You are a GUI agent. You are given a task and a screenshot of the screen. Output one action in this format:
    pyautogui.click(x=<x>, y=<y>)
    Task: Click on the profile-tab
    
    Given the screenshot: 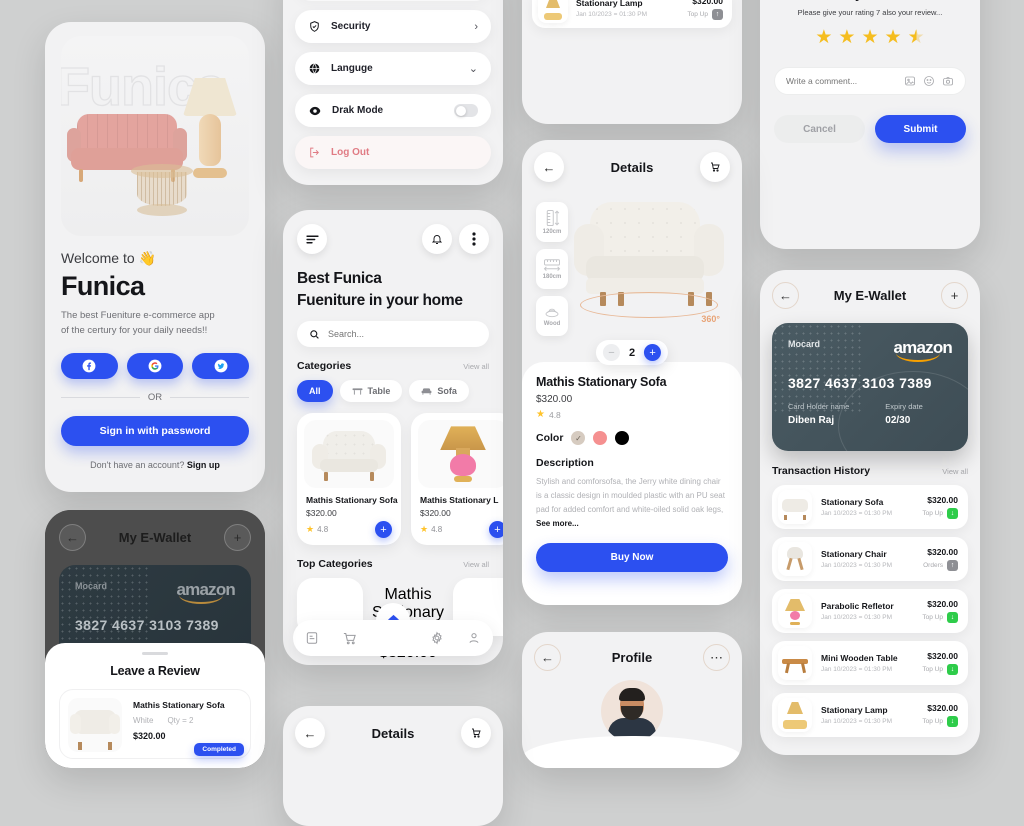 What is the action you would take?
    pyautogui.click(x=474, y=638)
    